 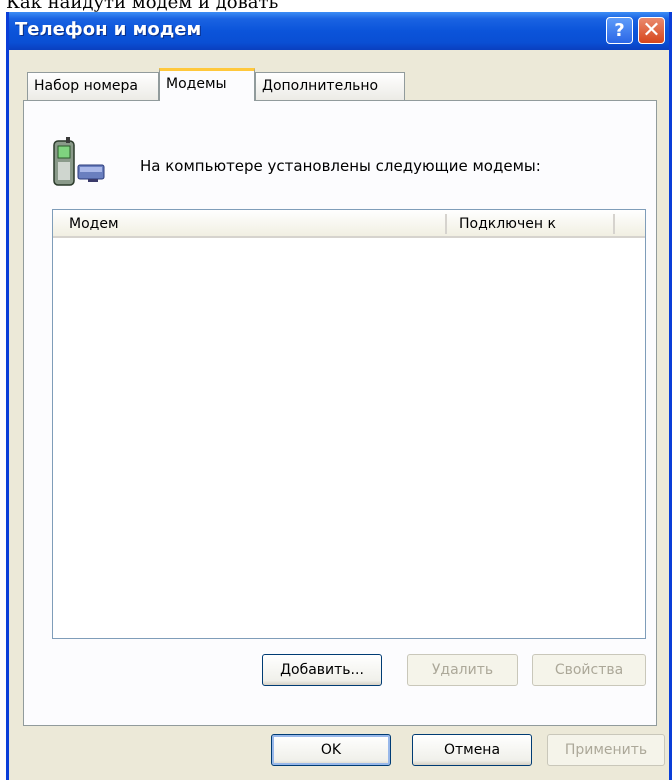 I want to click on column-header-connected-to: Подключен к, so click(x=507, y=224).